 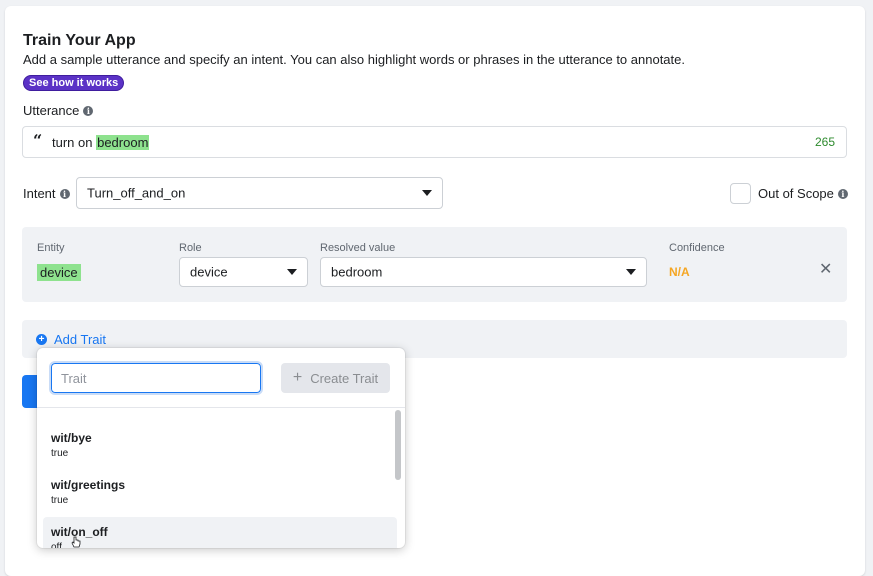 What do you see at coordinates (220, 492) in the screenshot?
I see `trait-option: wit/greetings true` at bounding box center [220, 492].